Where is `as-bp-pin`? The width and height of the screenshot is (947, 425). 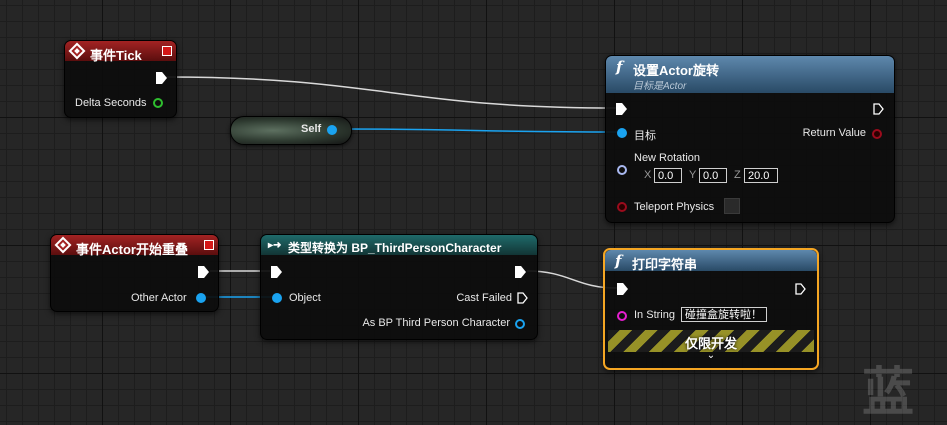
as-bp-pin is located at coordinates (520, 324).